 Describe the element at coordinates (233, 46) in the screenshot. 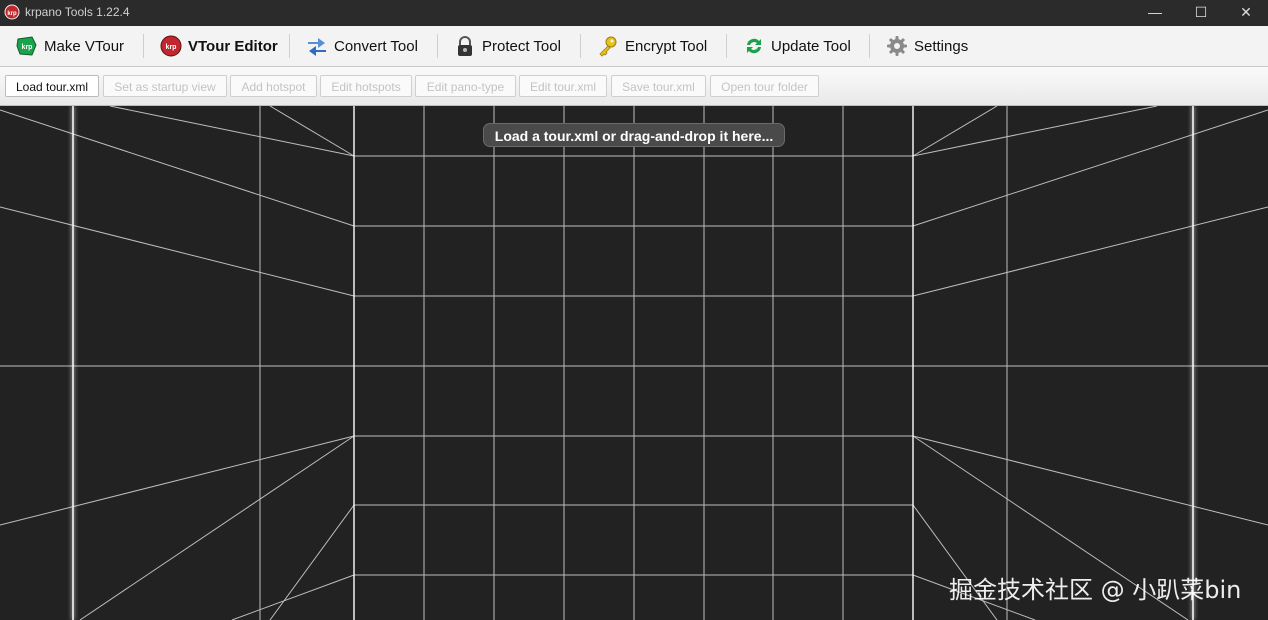

I see `vtour-editor-label: VTour Editor` at that location.